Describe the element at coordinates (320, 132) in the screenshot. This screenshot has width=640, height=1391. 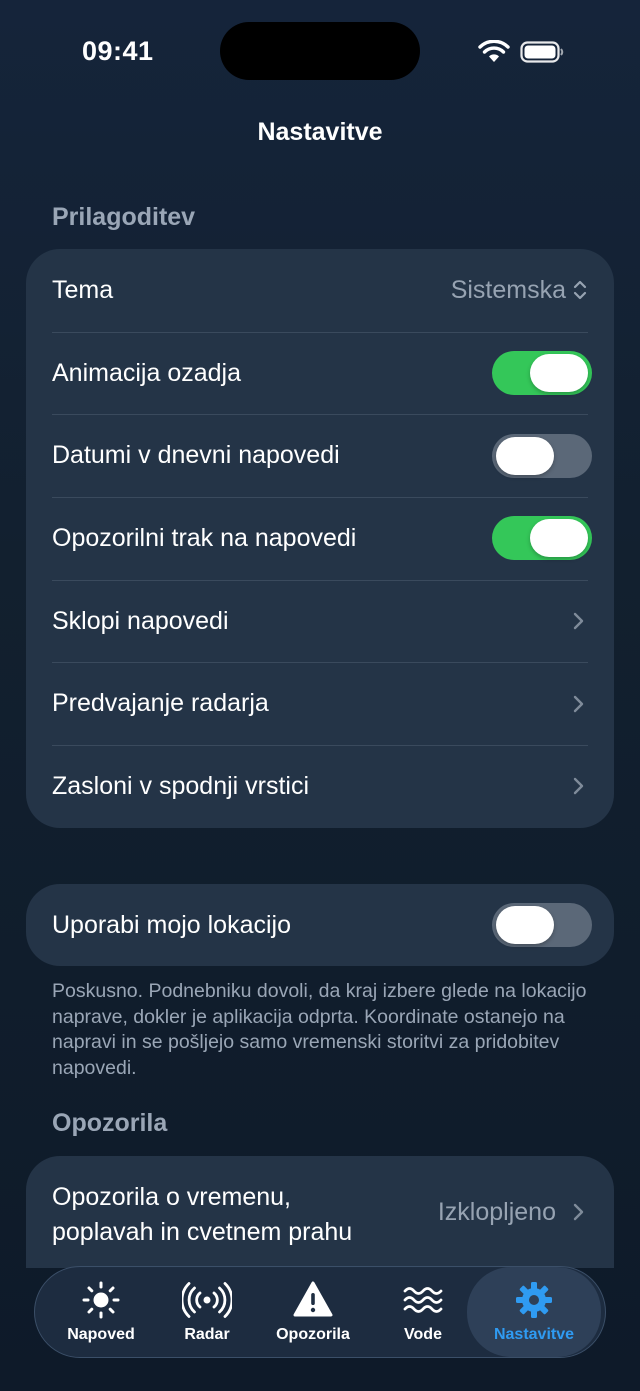
I see `page-title: Nastavitve` at that location.